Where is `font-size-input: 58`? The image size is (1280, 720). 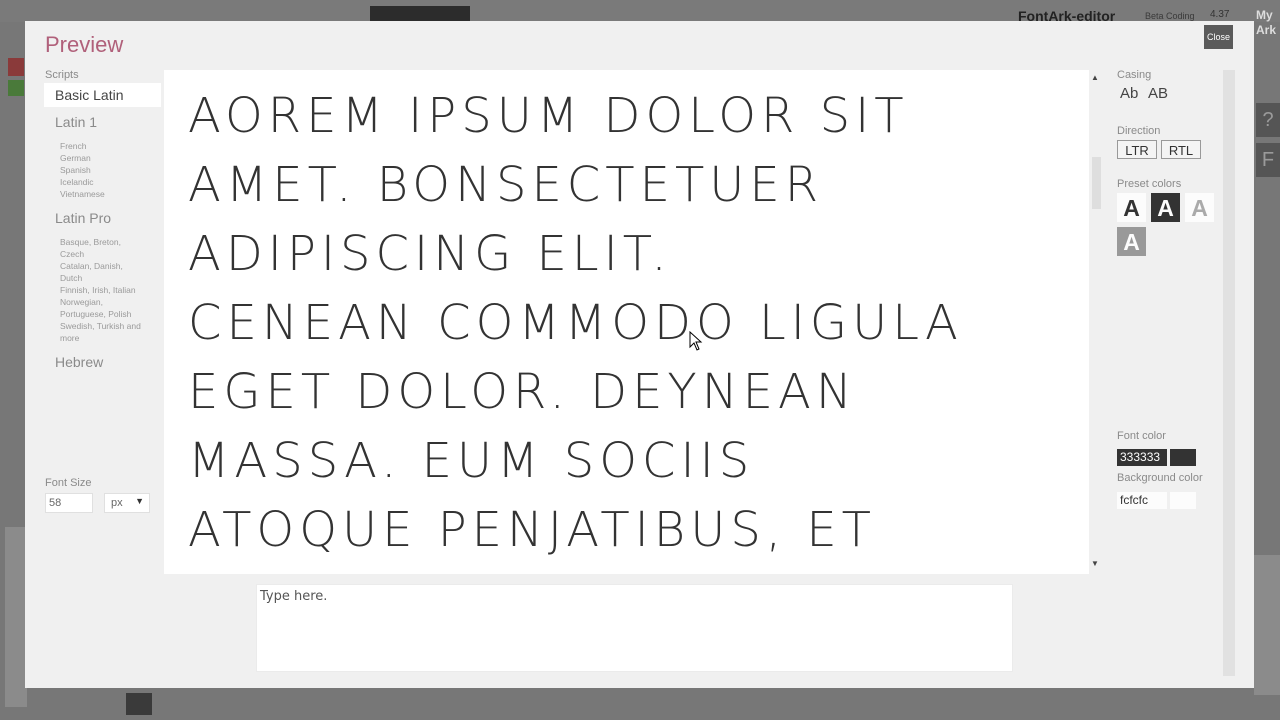 font-size-input: 58 is located at coordinates (69, 503).